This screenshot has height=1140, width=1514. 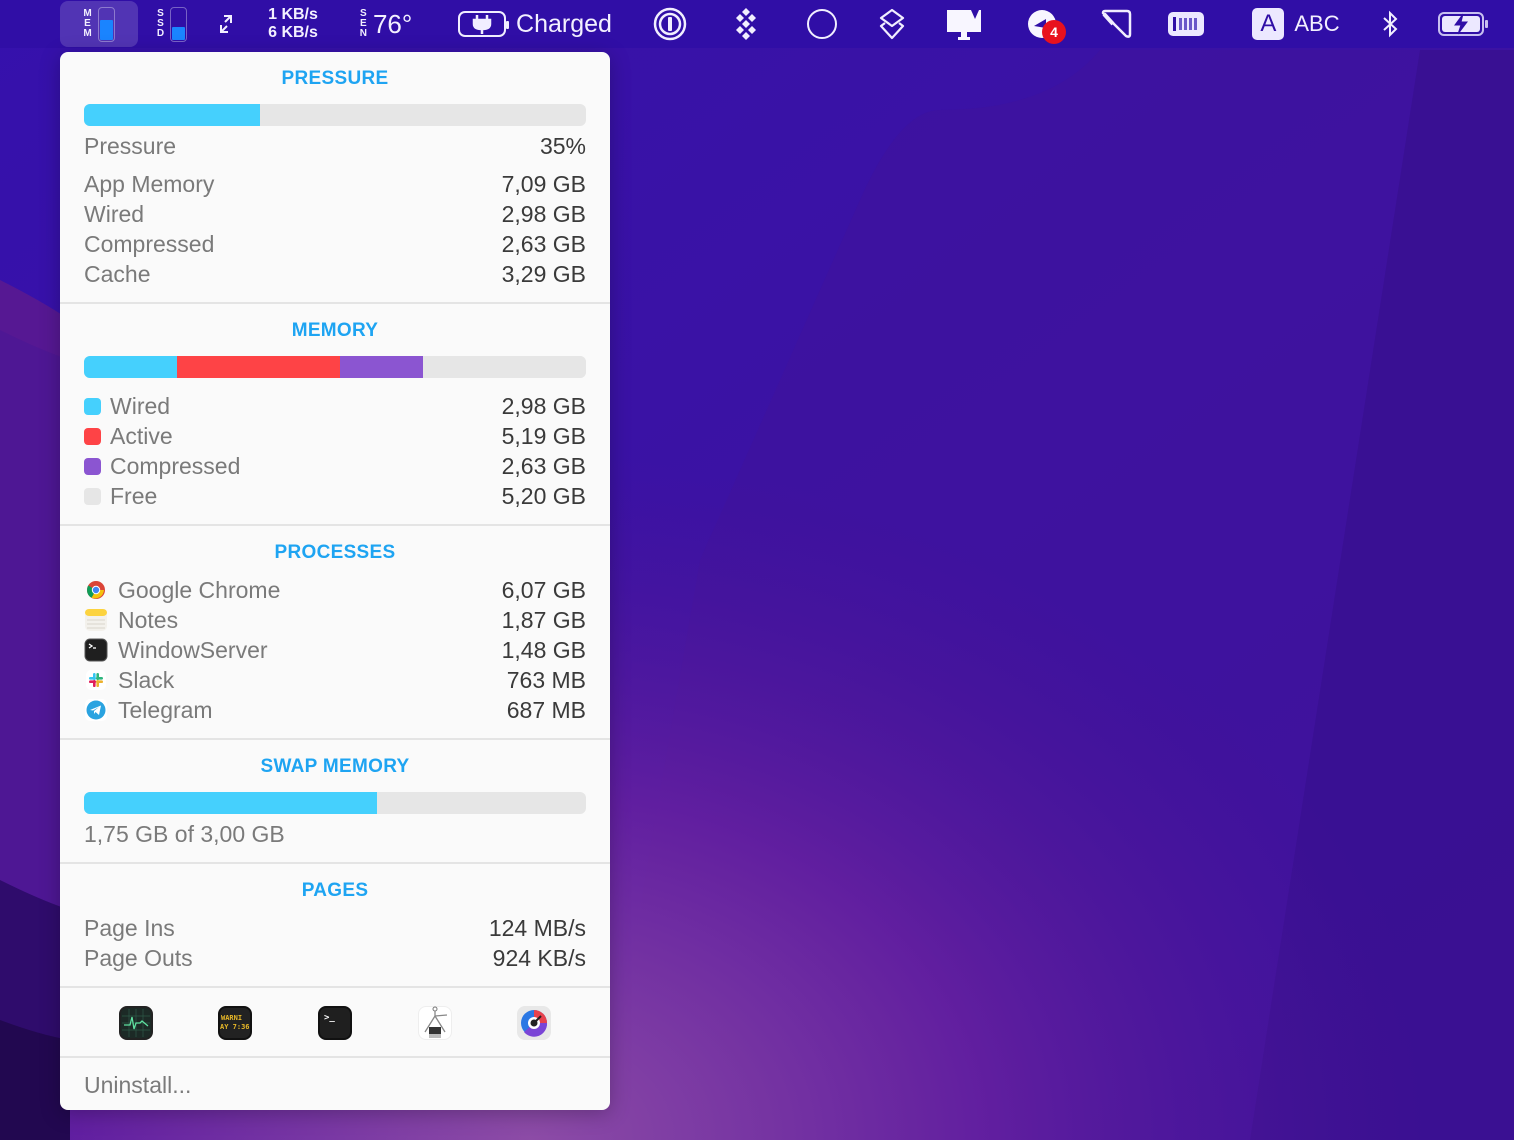 I want to click on ssd-letter: D, so click(x=160, y=33).